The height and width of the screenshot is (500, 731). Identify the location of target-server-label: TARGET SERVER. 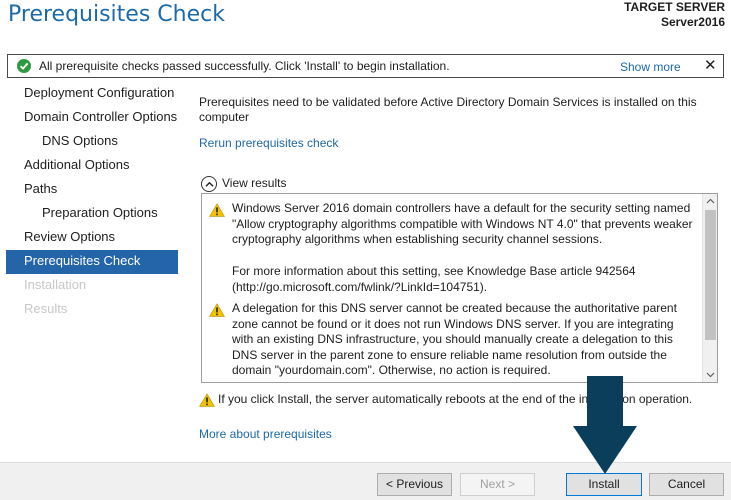
(674, 7).